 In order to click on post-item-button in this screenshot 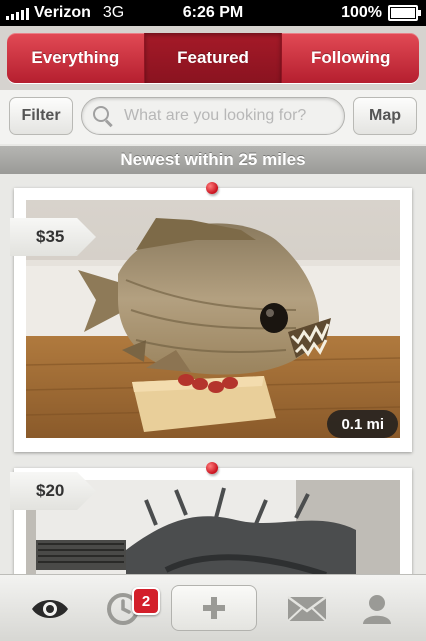, I will do `click(214, 608)`.